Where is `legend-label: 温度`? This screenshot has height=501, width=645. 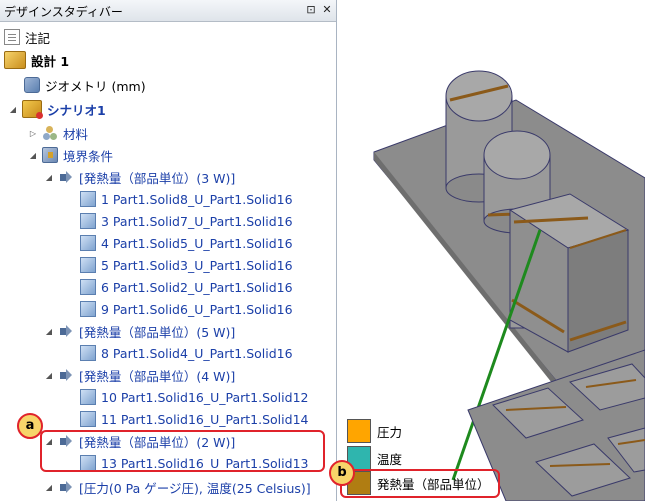
legend-label: 温度 is located at coordinates (390, 459).